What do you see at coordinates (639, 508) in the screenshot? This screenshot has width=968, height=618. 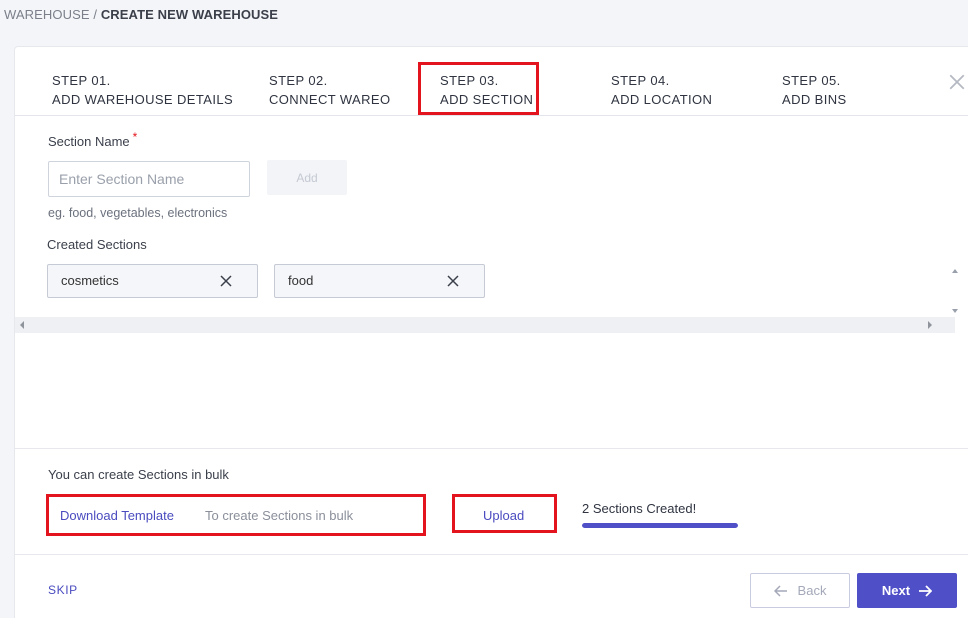 I see `sections-created-status: 2 Sections Created!` at bounding box center [639, 508].